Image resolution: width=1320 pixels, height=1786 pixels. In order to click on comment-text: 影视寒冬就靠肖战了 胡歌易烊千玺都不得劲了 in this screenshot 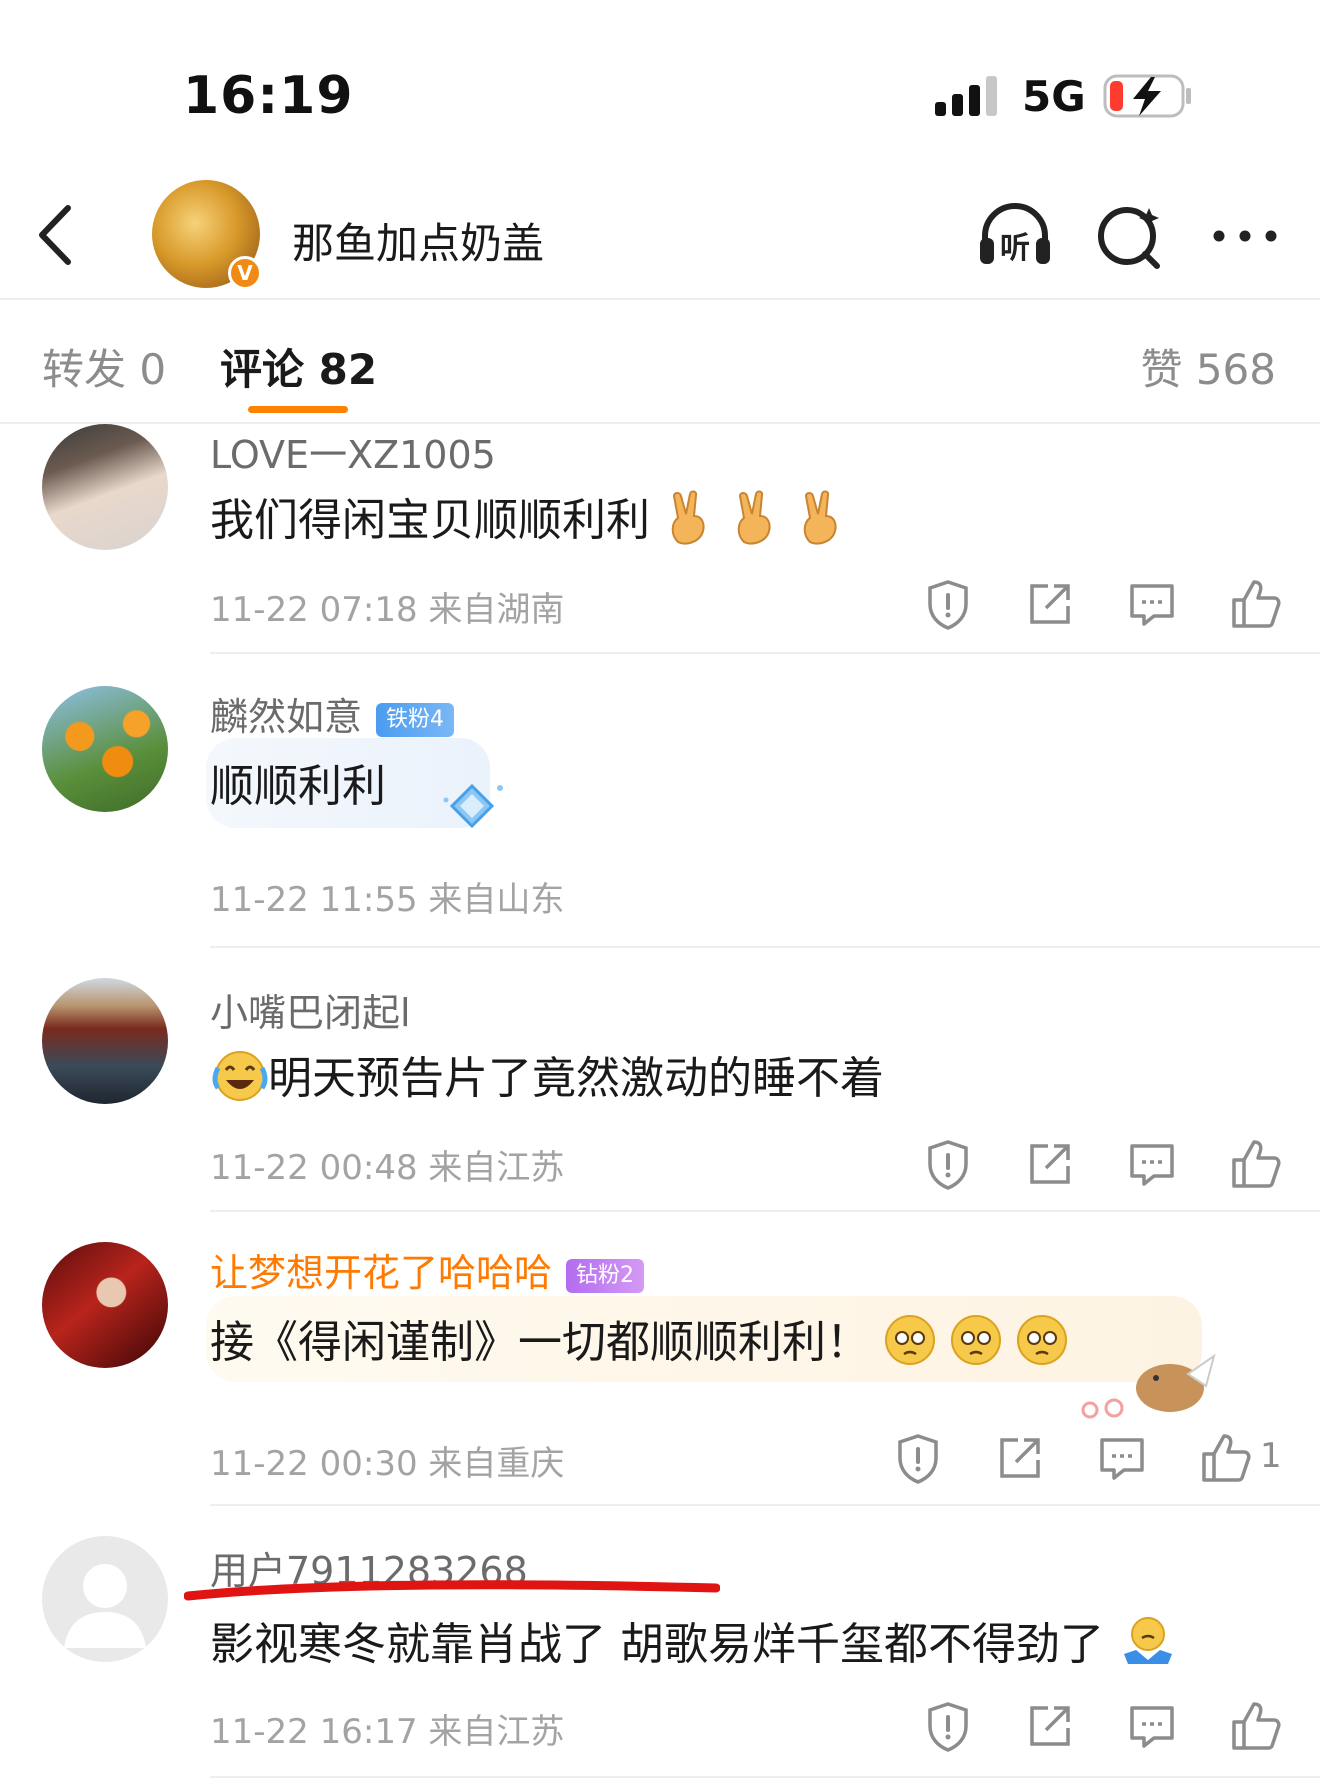, I will do `click(694, 1644)`.